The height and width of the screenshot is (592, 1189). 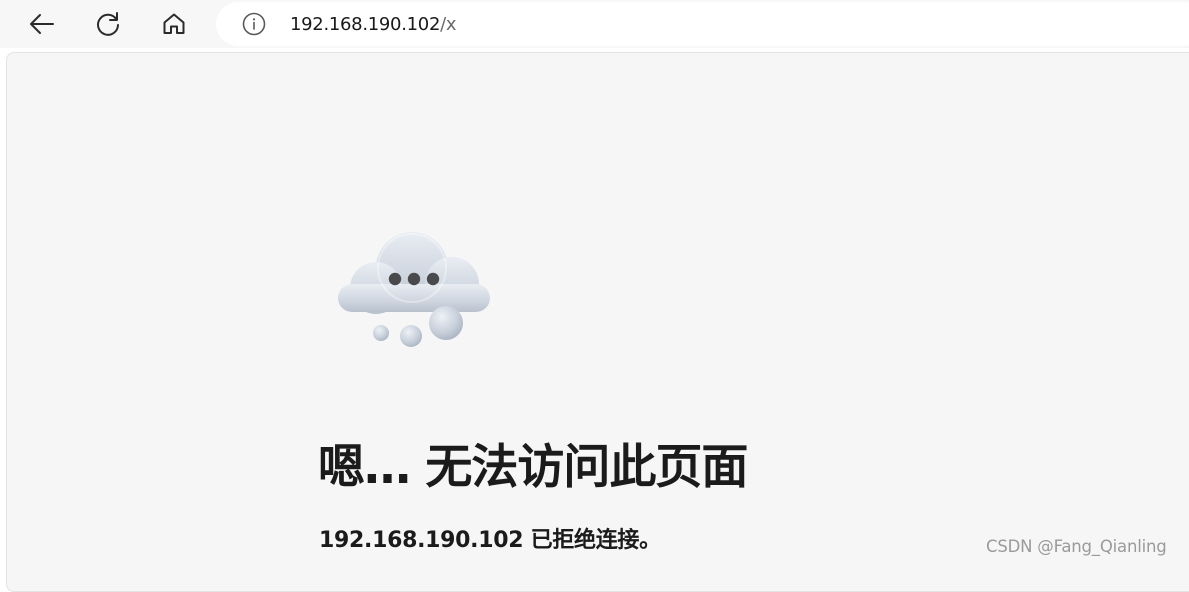 What do you see at coordinates (254, 24) in the screenshot?
I see `info-icon` at bounding box center [254, 24].